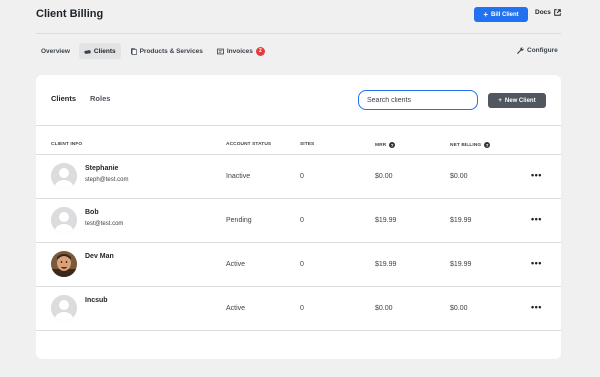 The image size is (600, 377). What do you see at coordinates (239, 220) in the screenshot?
I see `account-status: Pending` at bounding box center [239, 220].